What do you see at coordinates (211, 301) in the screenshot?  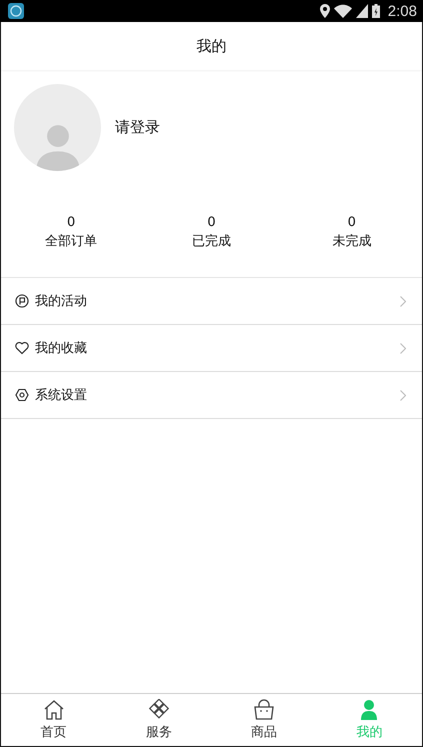 I see `menu-item: 我的活动` at bounding box center [211, 301].